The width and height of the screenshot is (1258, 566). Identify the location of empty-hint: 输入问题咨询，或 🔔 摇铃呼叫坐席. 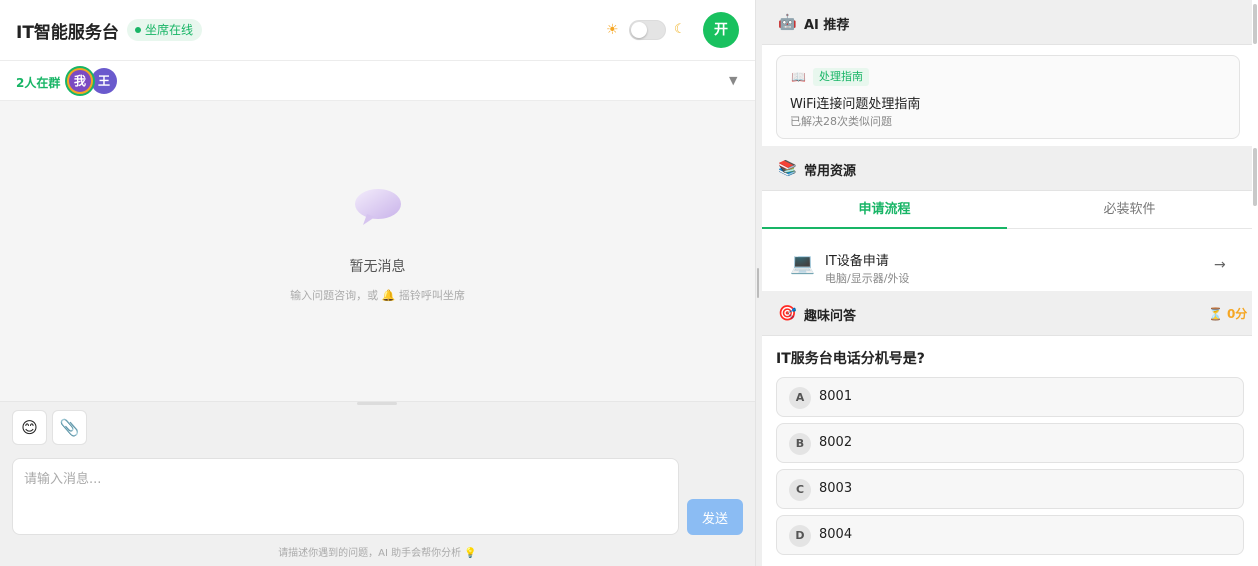
(377, 295).